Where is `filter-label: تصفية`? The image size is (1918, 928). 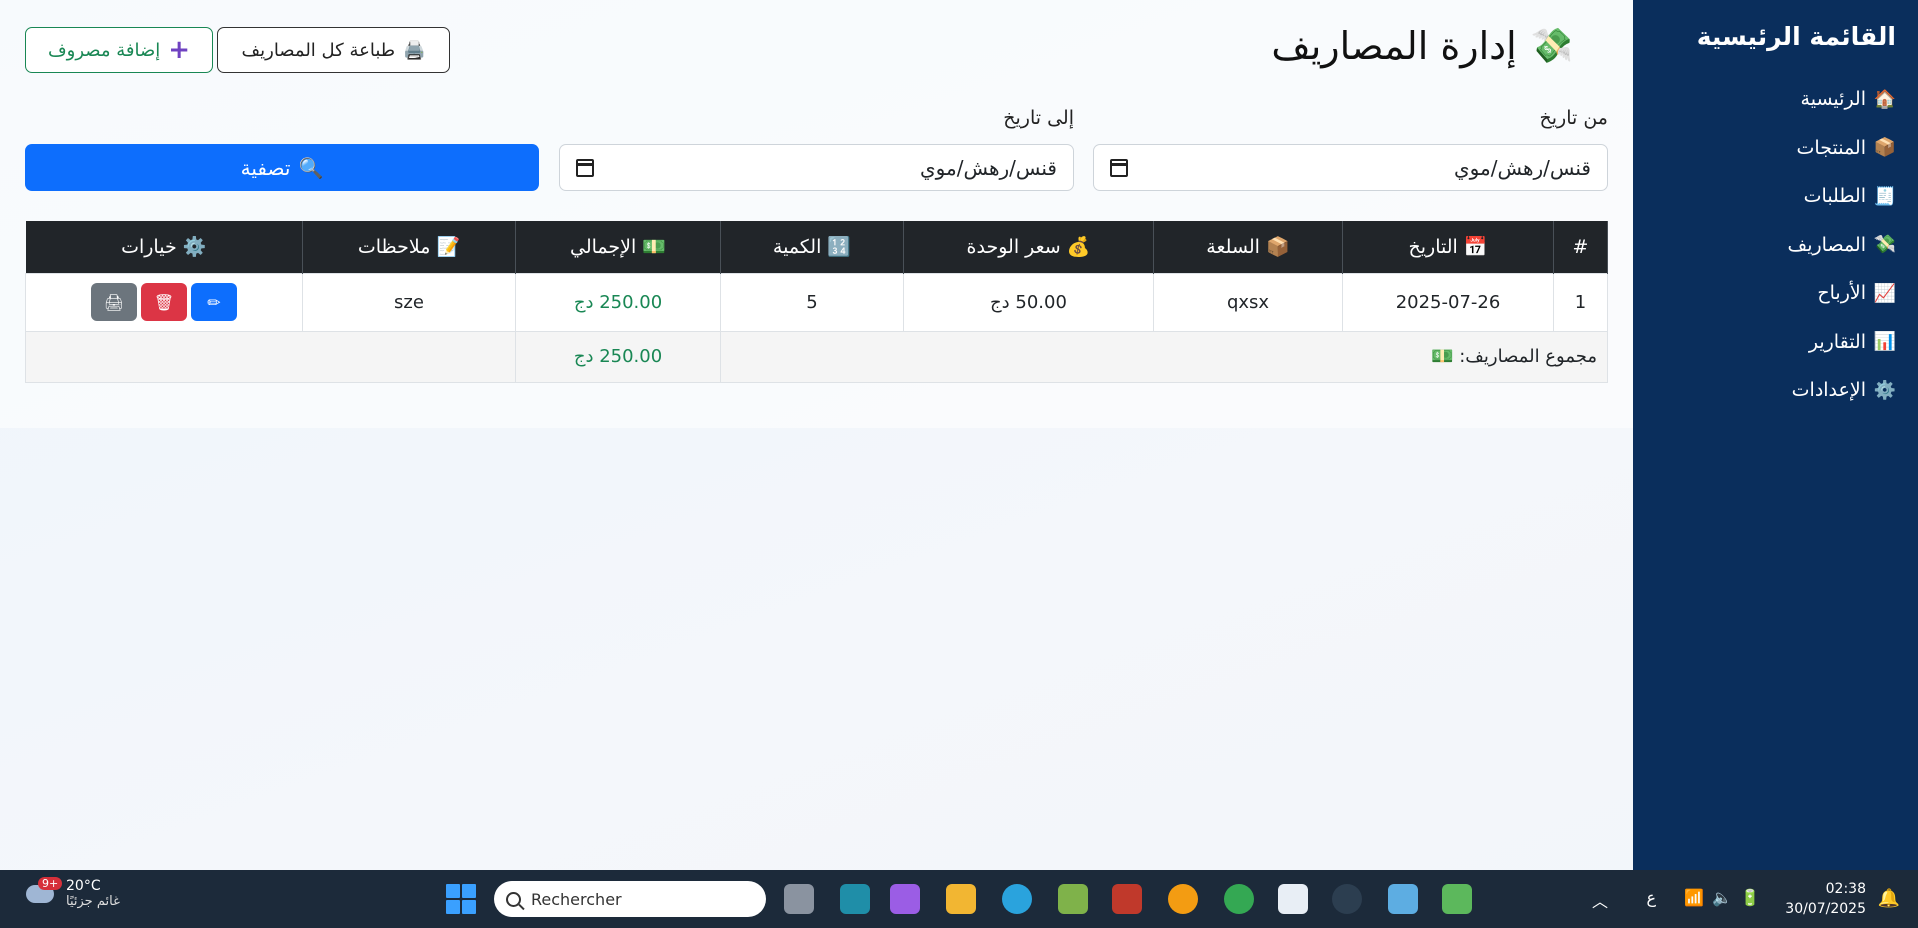 filter-label: تصفية is located at coordinates (265, 167).